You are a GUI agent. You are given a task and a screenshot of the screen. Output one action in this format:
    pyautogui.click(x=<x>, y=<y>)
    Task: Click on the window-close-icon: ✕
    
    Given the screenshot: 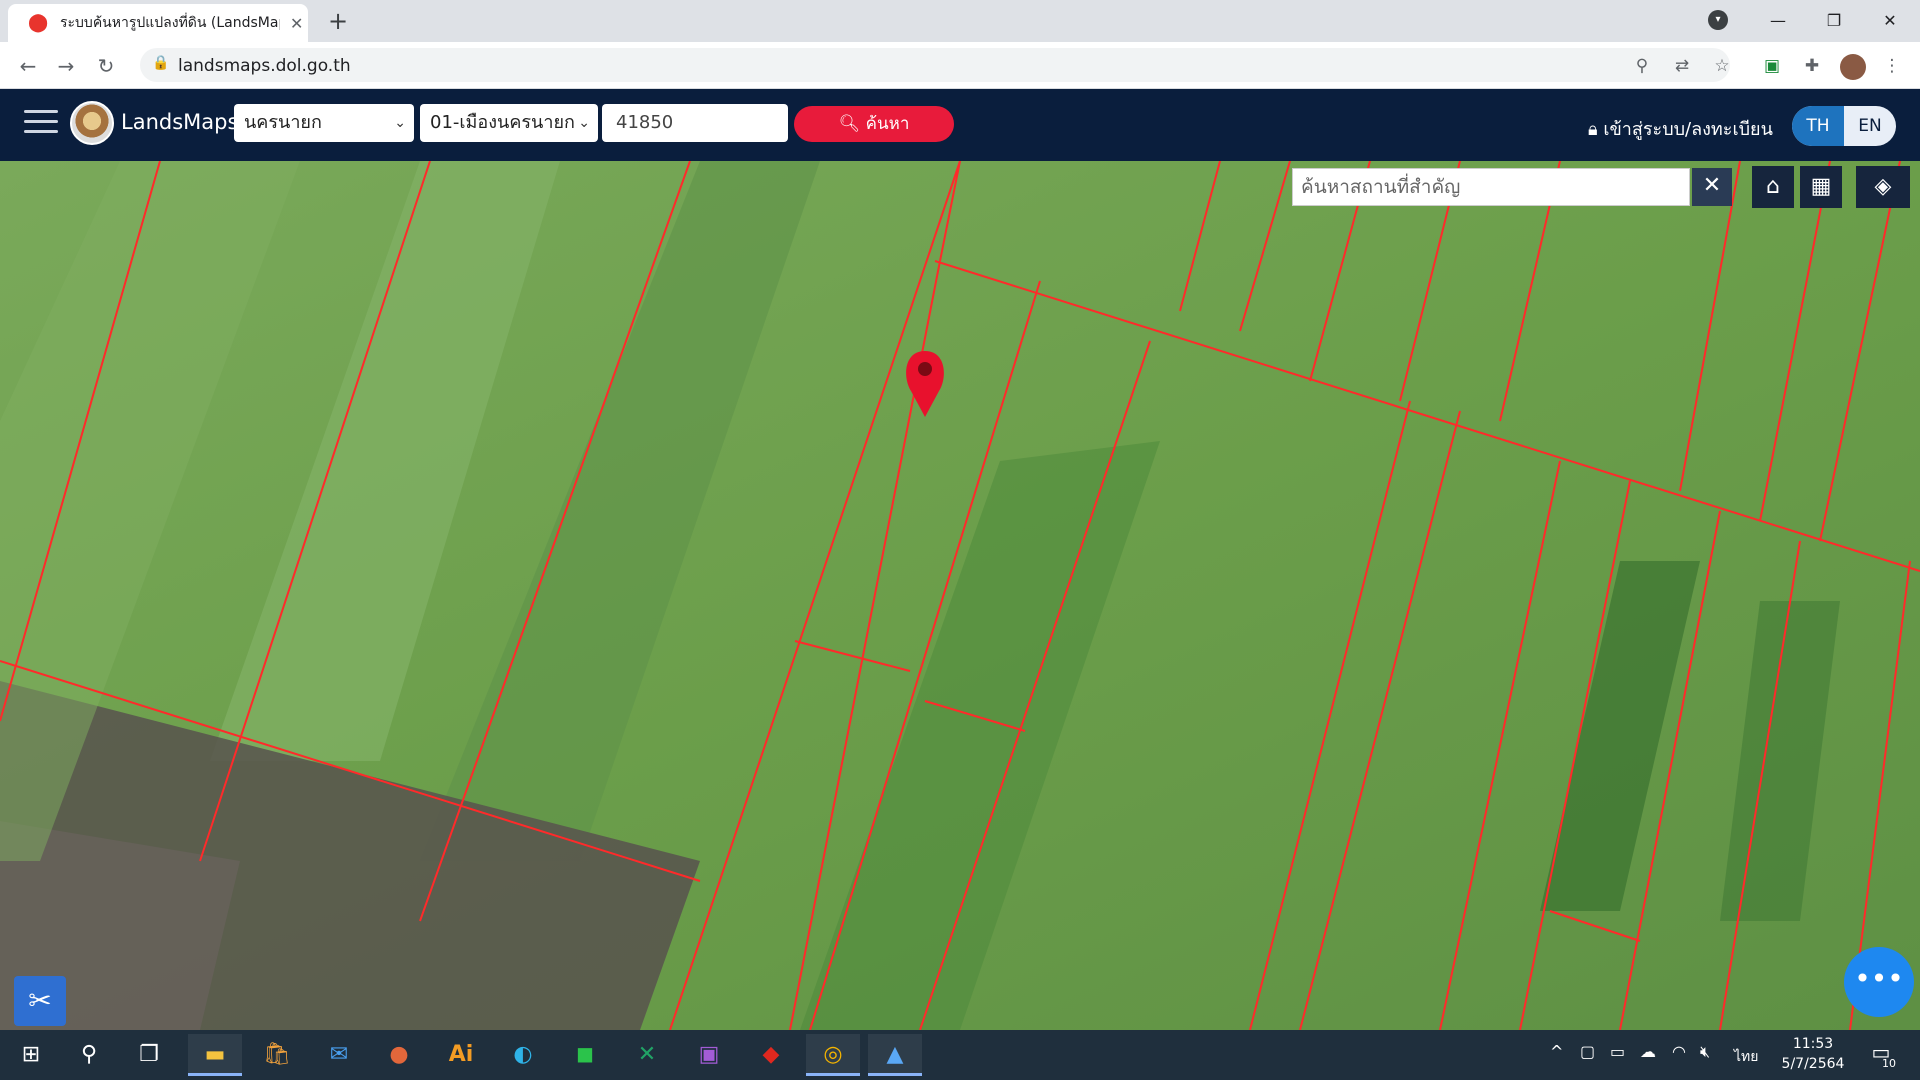 What is the action you would take?
    pyautogui.click(x=1890, y=21)
    